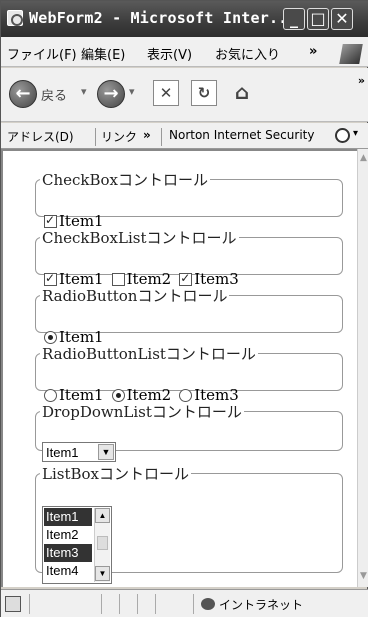 This screenshot has height=617, width=368. Describe the element at coordinates (54, 94) in the screenshot. I see `back-button-label: 戻る` at that location.